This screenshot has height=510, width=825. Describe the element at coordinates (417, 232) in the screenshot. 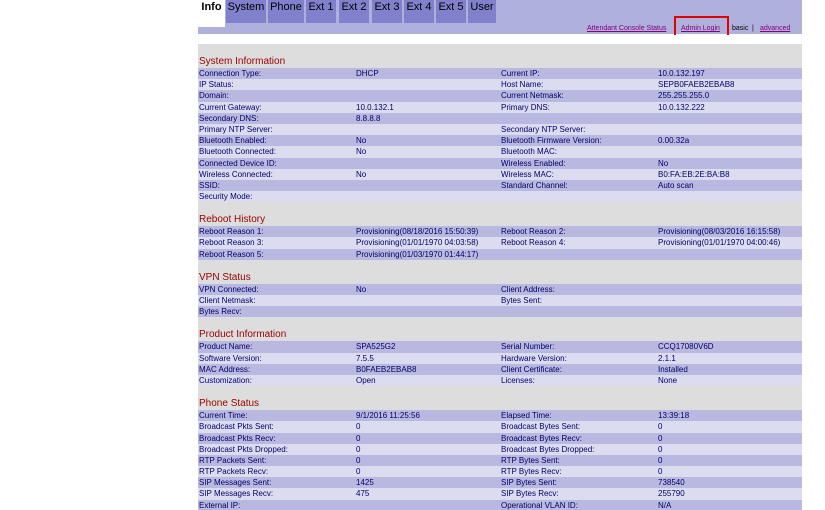

I see `field-value: Provisioning(08/18/2016 15:50:39)` at that location.